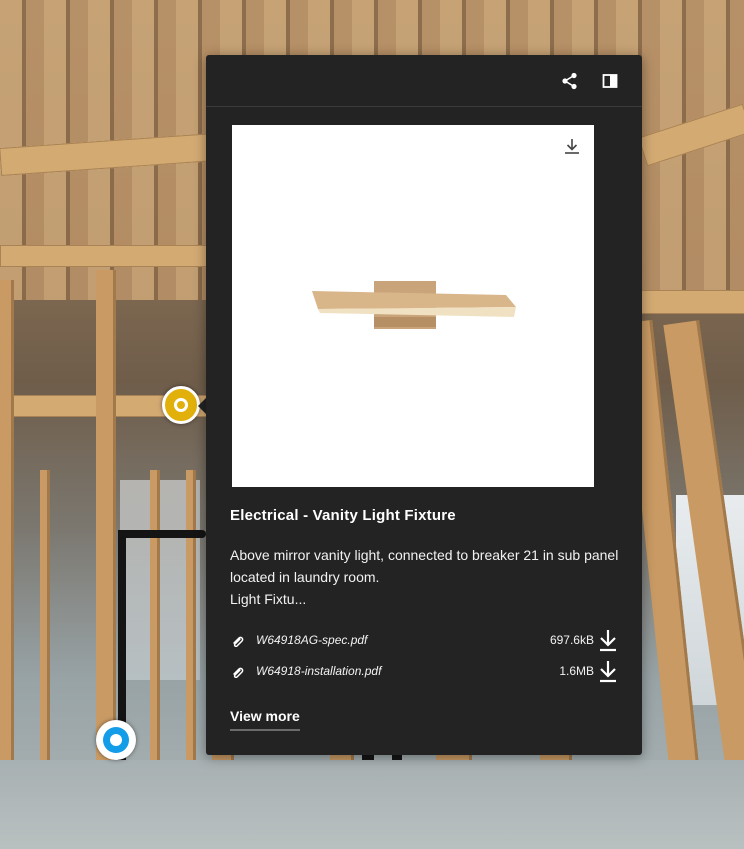 This screenshot has width=744, height=849. What do you see at coordinates (311, 640) in the screenshot?
I see `attachment-filename: W64918AG-spec.pdf` at bounding box center [311, 640].